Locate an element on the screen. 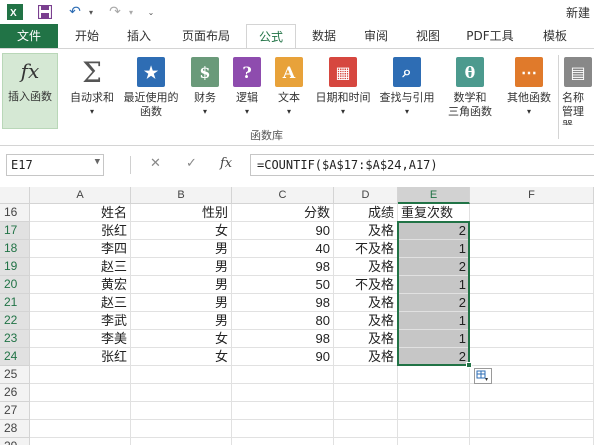 This screenshot has height=445, width=594. cell-e25 is located at coordinates (434, 375).